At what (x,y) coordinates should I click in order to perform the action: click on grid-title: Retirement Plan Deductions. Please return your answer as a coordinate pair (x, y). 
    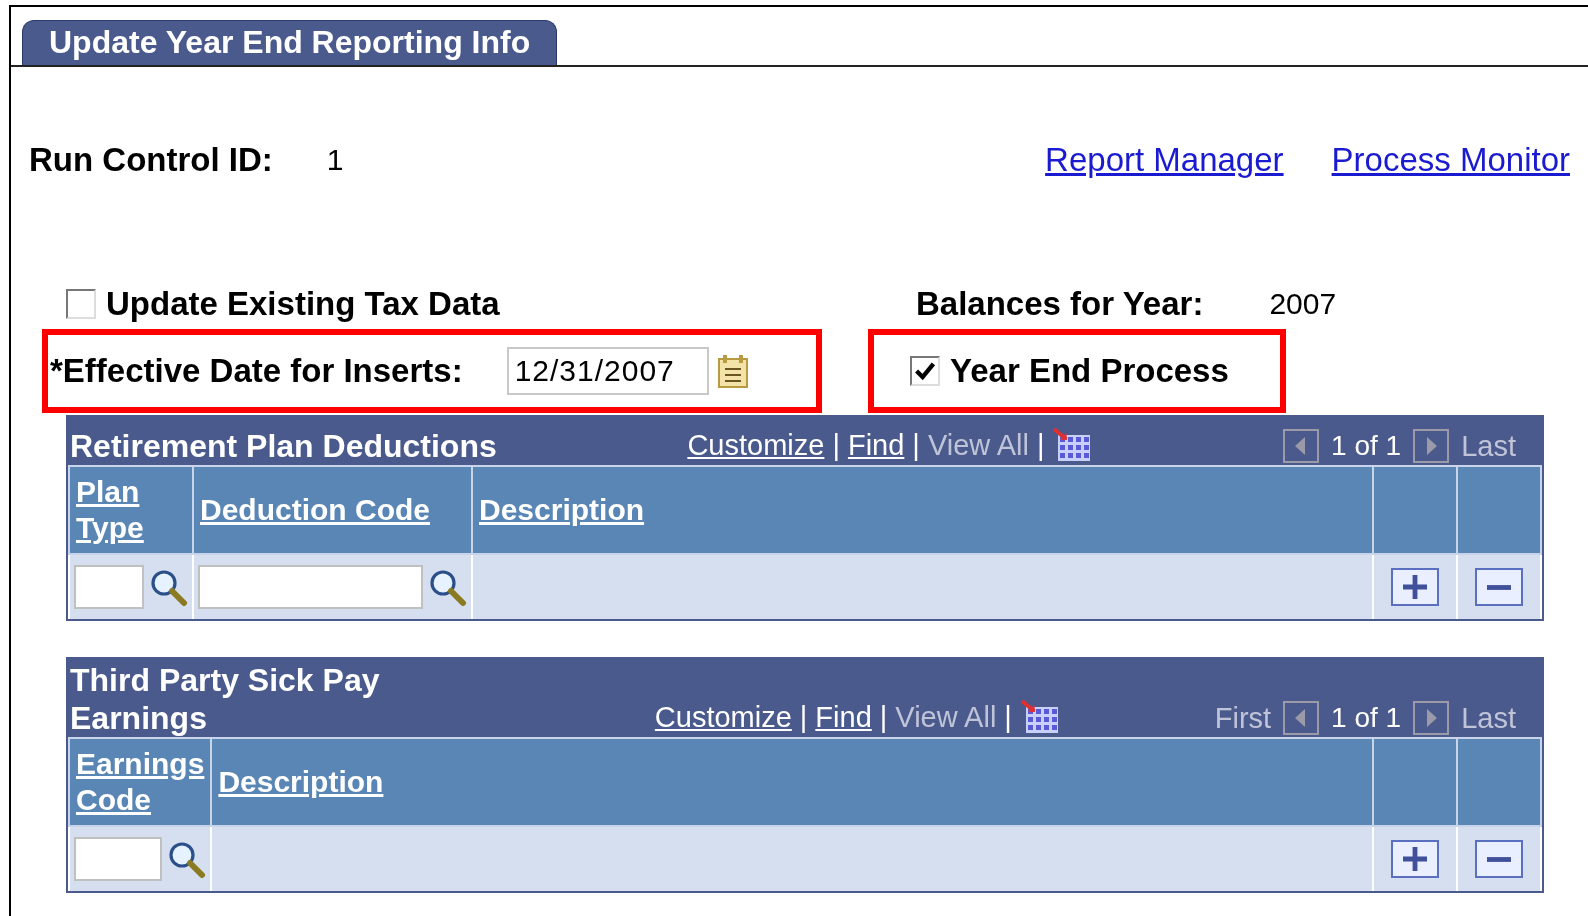
    Looking at the image, I should click on (283, 446).